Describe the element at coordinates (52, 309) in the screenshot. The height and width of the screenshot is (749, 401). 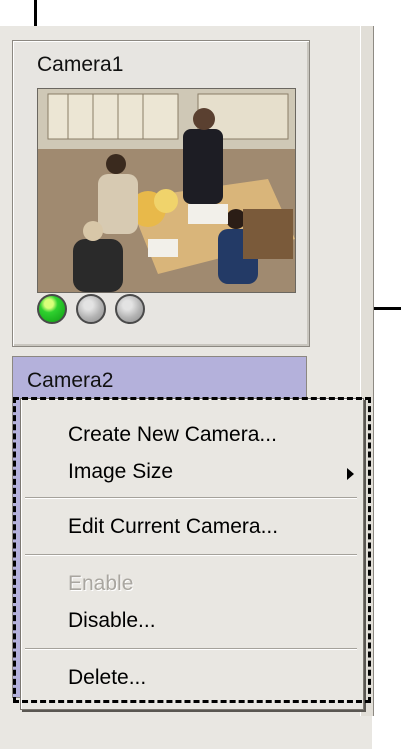
I see `green-led-icon` at that location.